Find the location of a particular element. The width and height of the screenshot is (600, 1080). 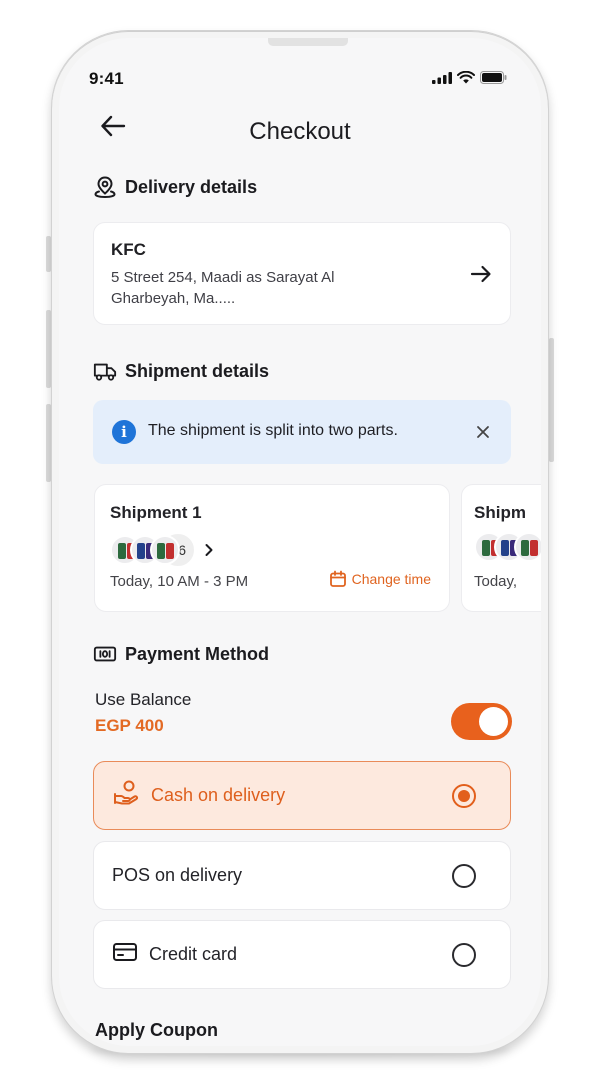

payment-option-label: POS on delivery is located at coordinates (177, 875).